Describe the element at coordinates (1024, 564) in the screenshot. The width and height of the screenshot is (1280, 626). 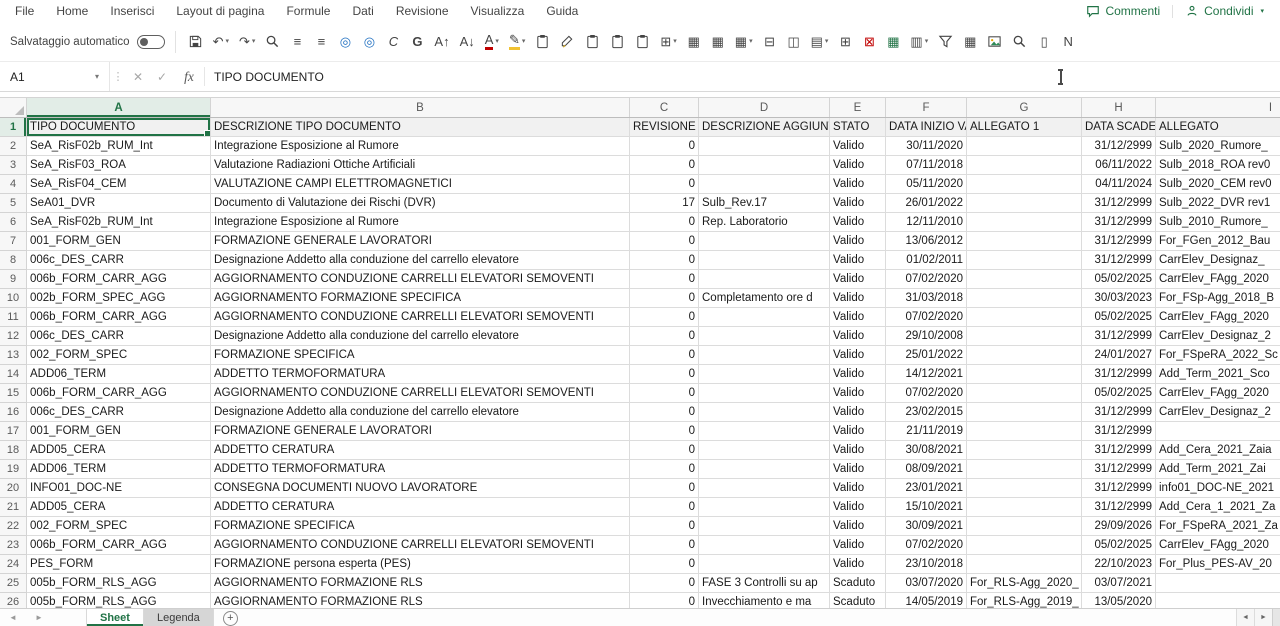
I see `cell-g24` at that location.